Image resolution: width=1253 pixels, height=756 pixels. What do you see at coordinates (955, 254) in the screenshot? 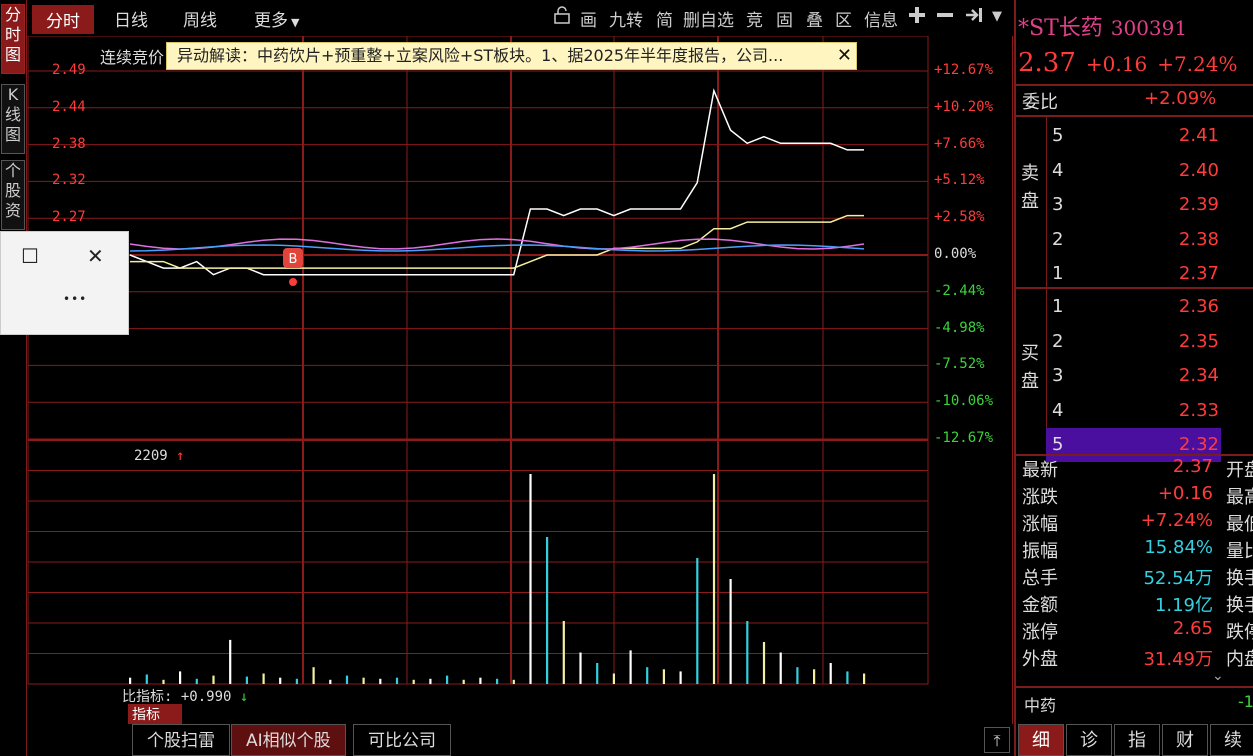
I see `percent-tick-label: 0.00%` at bounding box center [955, 254].